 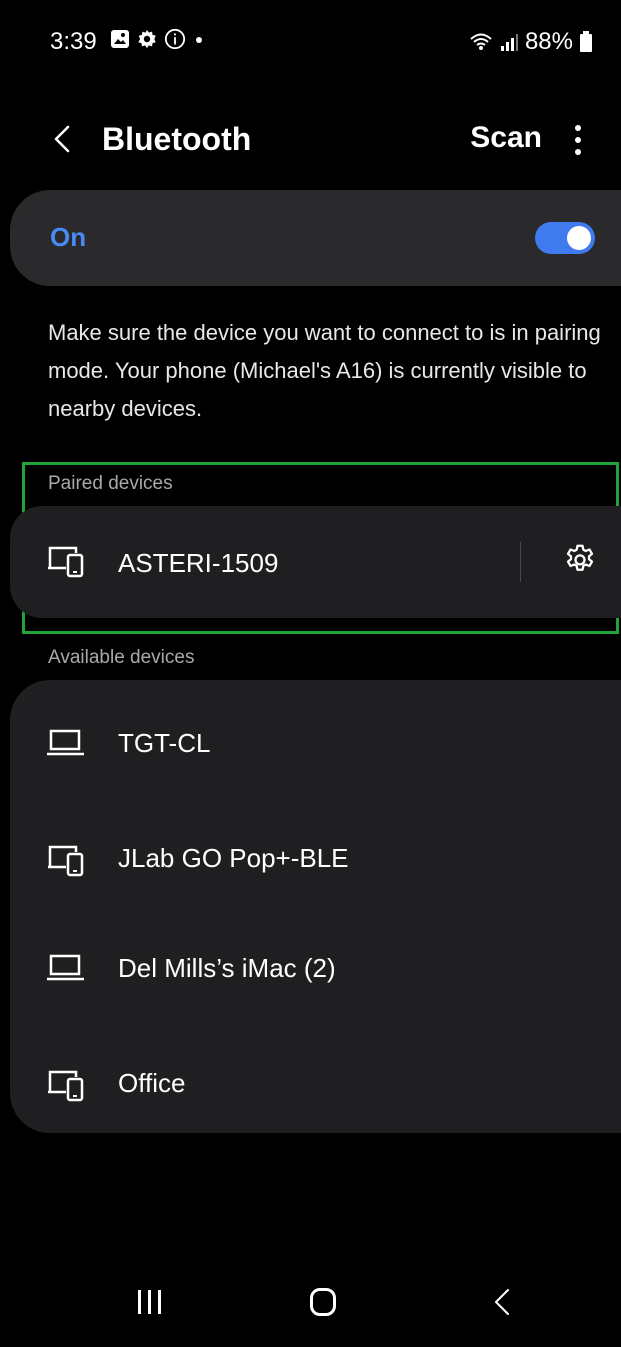 What do you see at coordinates (199, 40) in the screenshot?
I see `dot-icon` at bounding box center [199, 40].